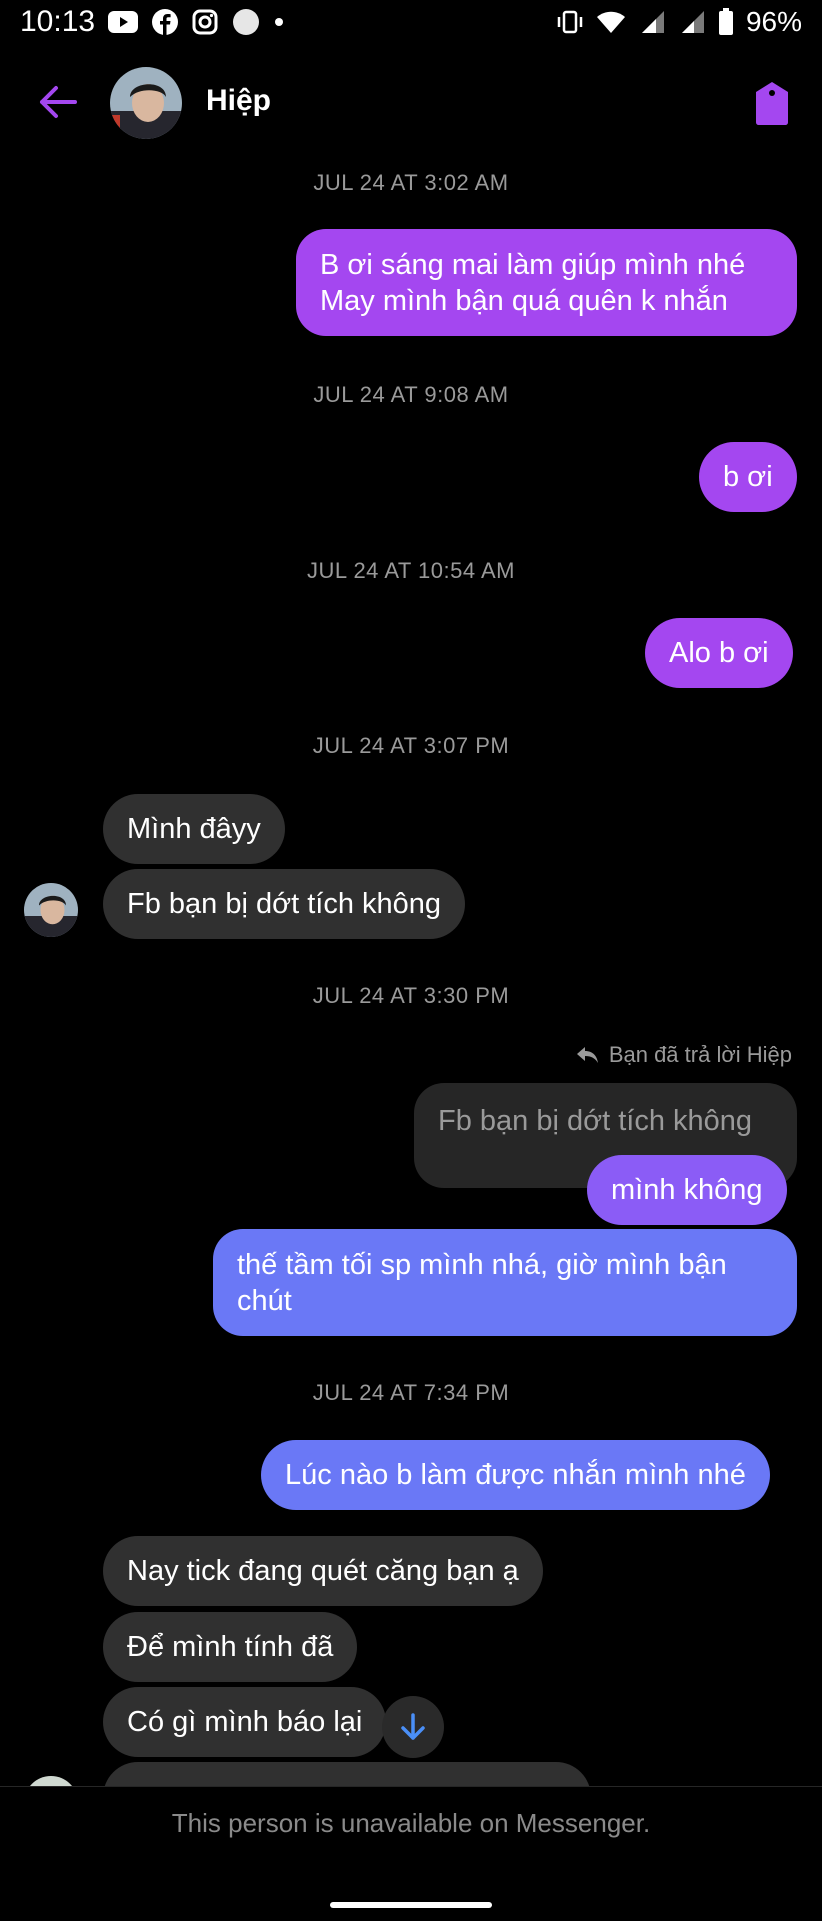  I want to click on timestamp: JUL 24 AT 3:30 PM, so click(411, 995).